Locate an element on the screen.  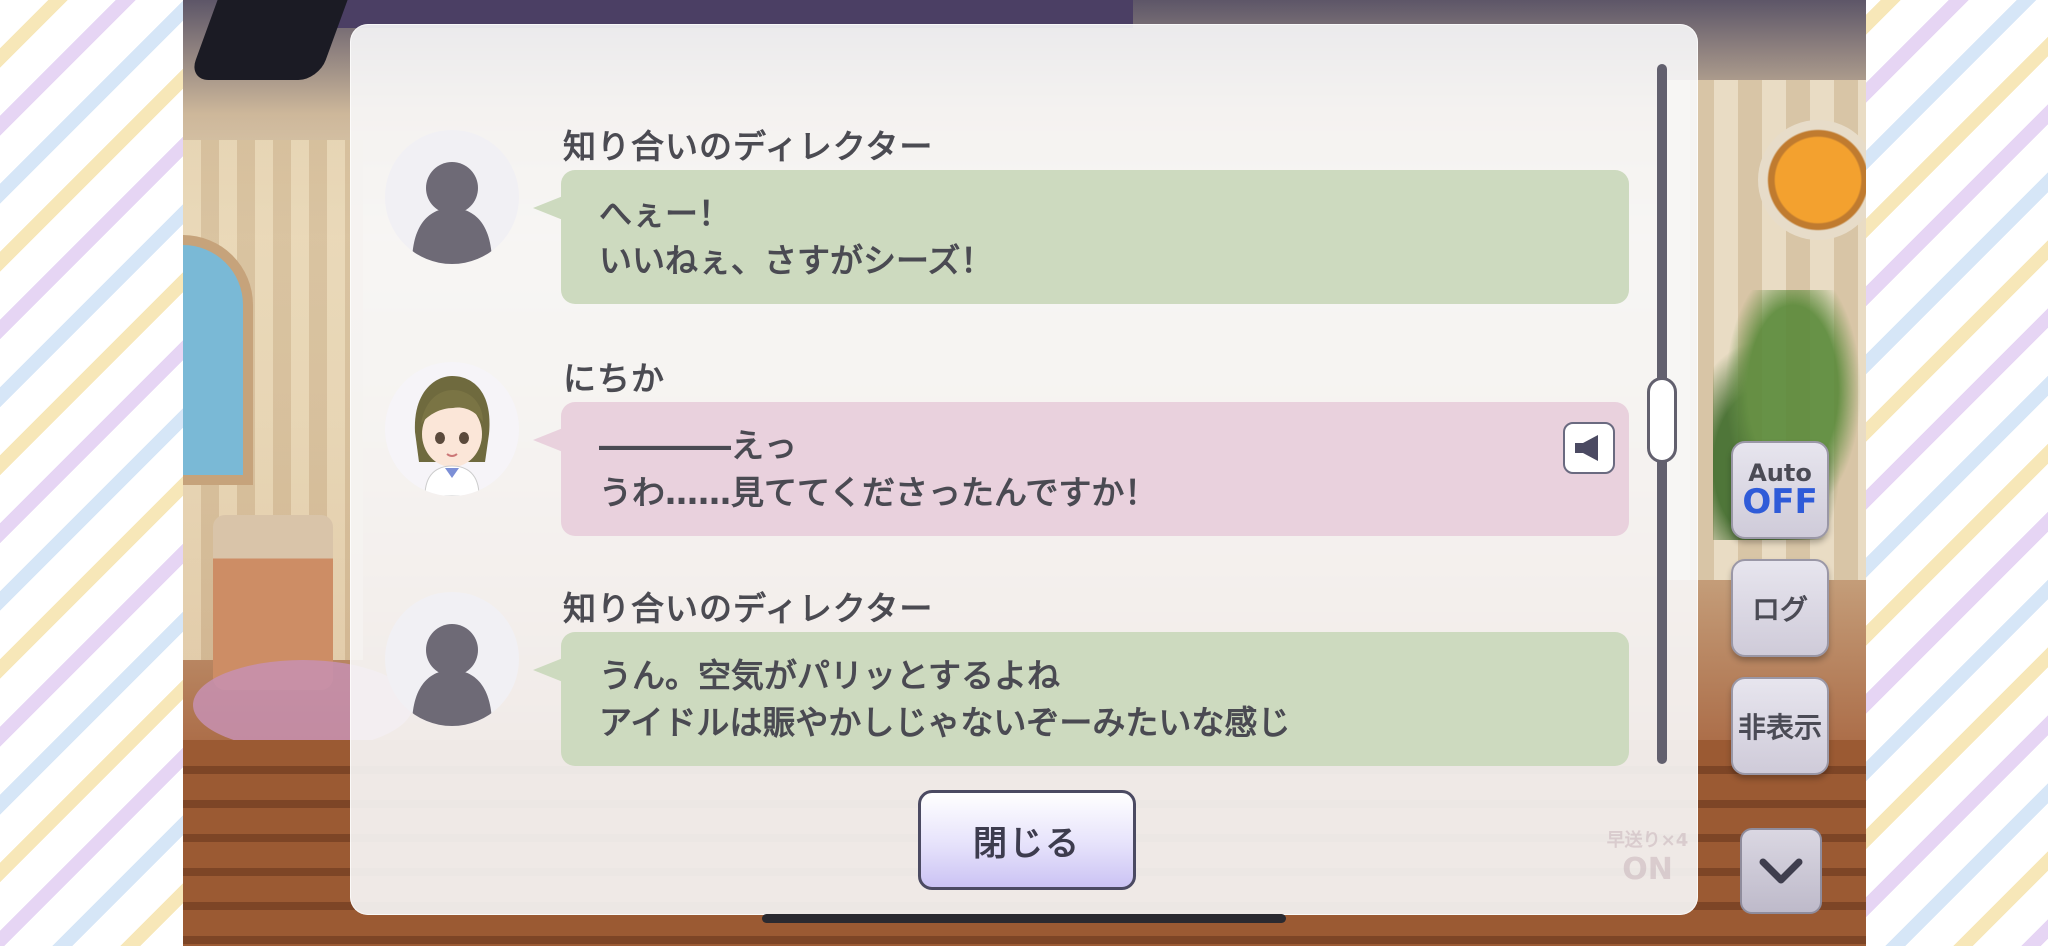
hide-button: 非表示 is located at coordinates (1780, 726).